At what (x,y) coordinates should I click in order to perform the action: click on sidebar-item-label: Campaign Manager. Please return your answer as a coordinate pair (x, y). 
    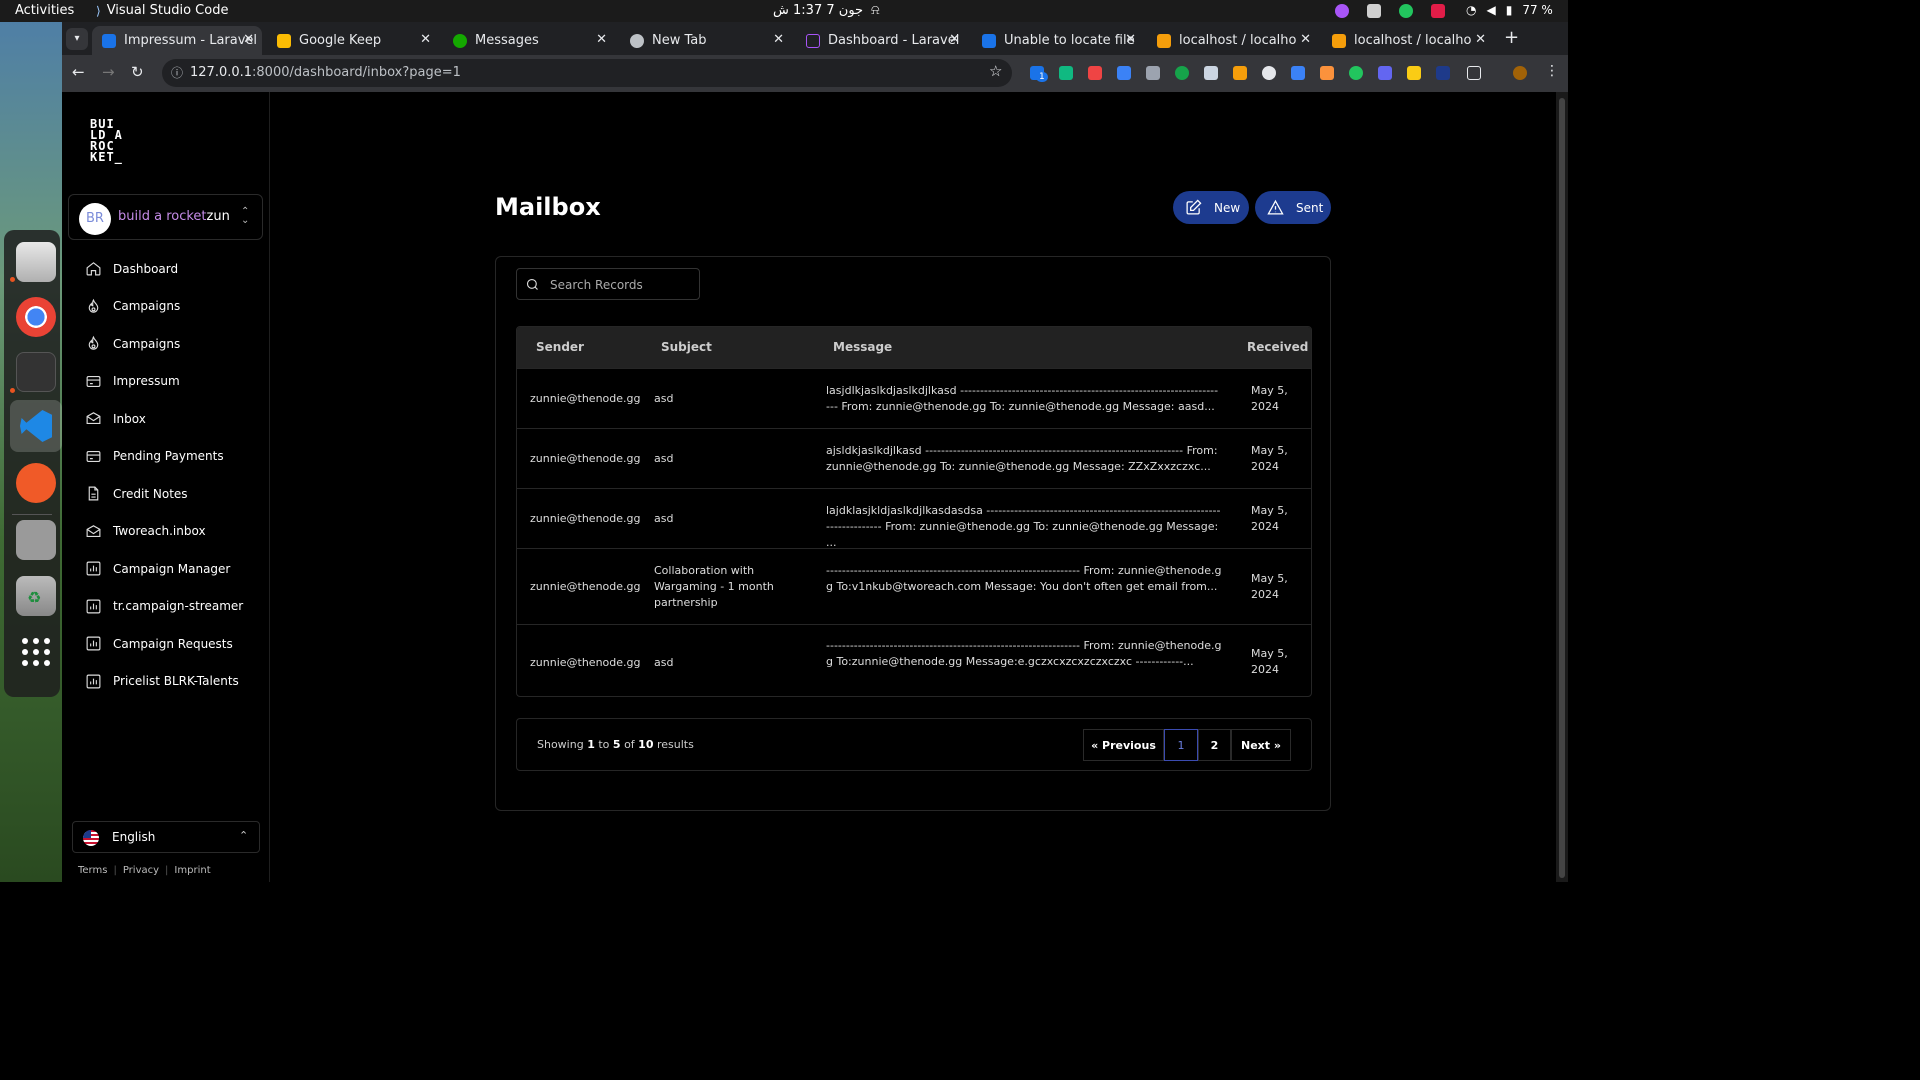
    Looking at the image, I should click on (172, 568).